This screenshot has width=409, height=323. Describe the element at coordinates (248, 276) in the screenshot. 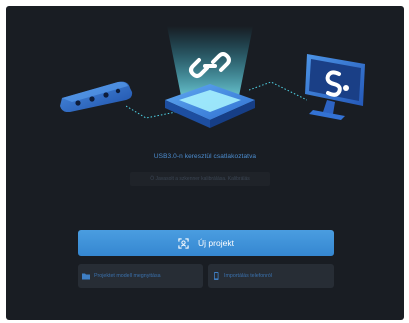

I see `import-phone-label: Importálás telefonról` at that location.